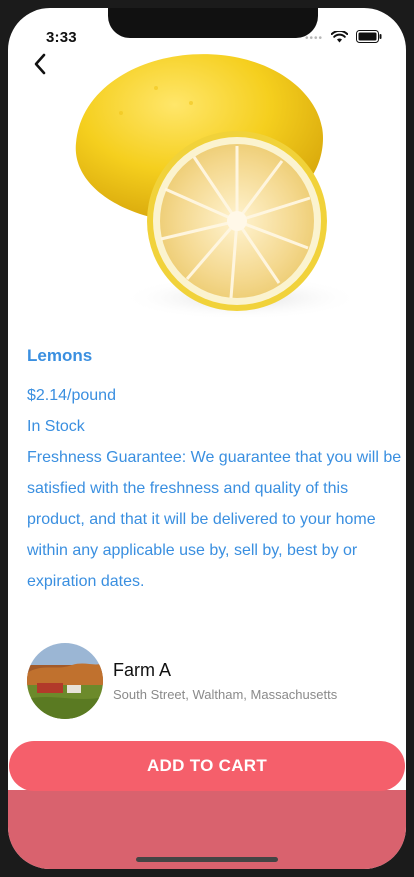  Describe the element at coordinates (56, 426) in the screenshot. I see `stock-status: In Stock` at that location.